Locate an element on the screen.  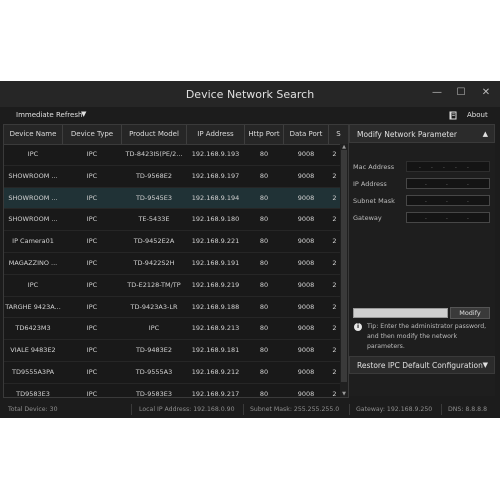
modify-button: Modify is located at coordinates (470, 313).